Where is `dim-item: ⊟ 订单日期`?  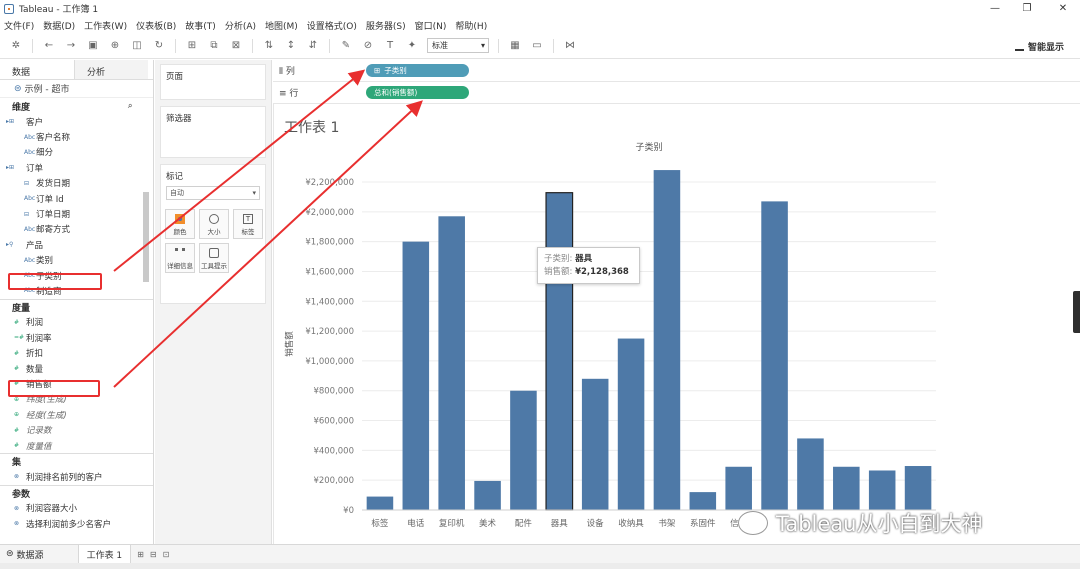
dim-item: ⊟ 订单日期 is located at coordinates (76, 213).